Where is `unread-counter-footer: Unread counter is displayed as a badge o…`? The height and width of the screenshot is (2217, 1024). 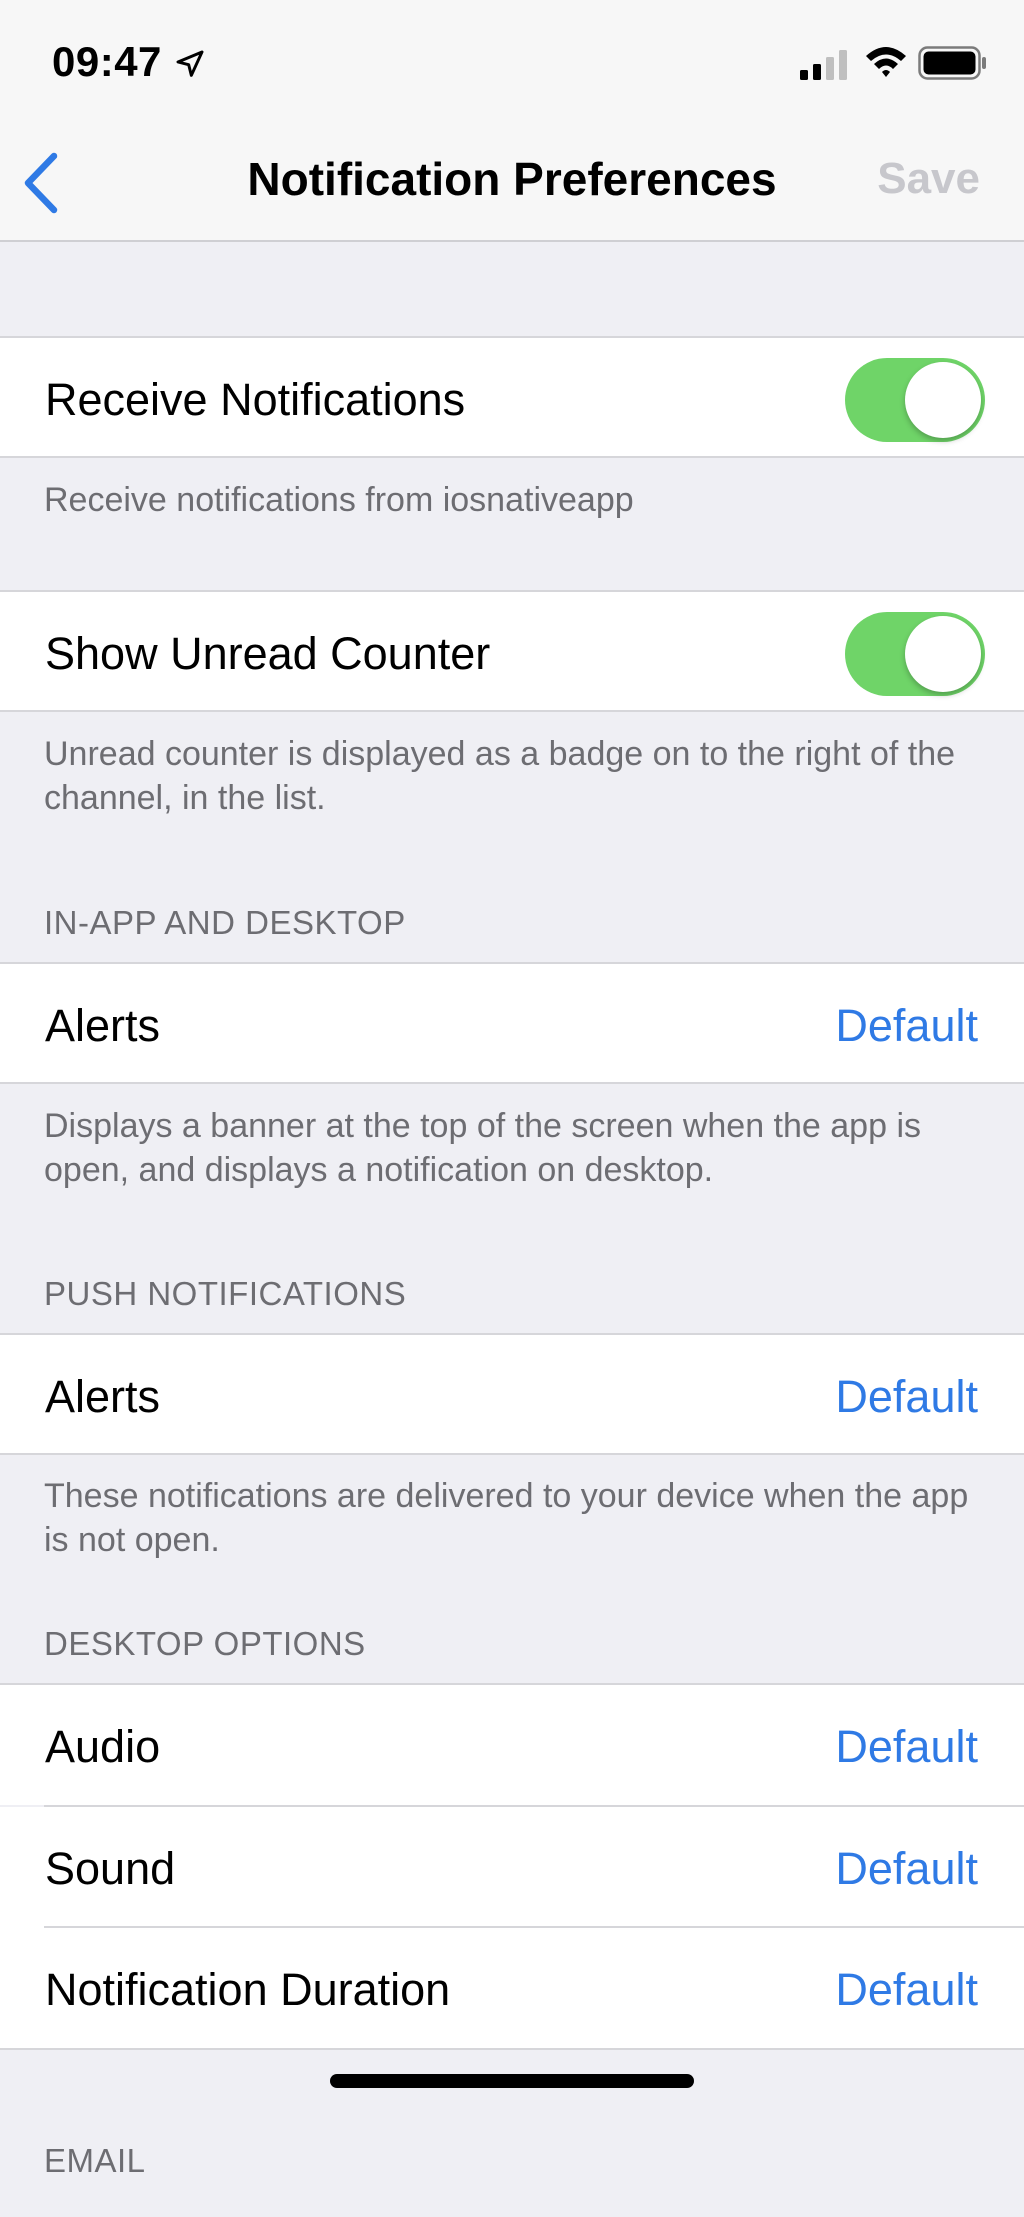
unread-counter-footer: Unread counter is displayed as a badge o… is located at coordinates (500, 776).